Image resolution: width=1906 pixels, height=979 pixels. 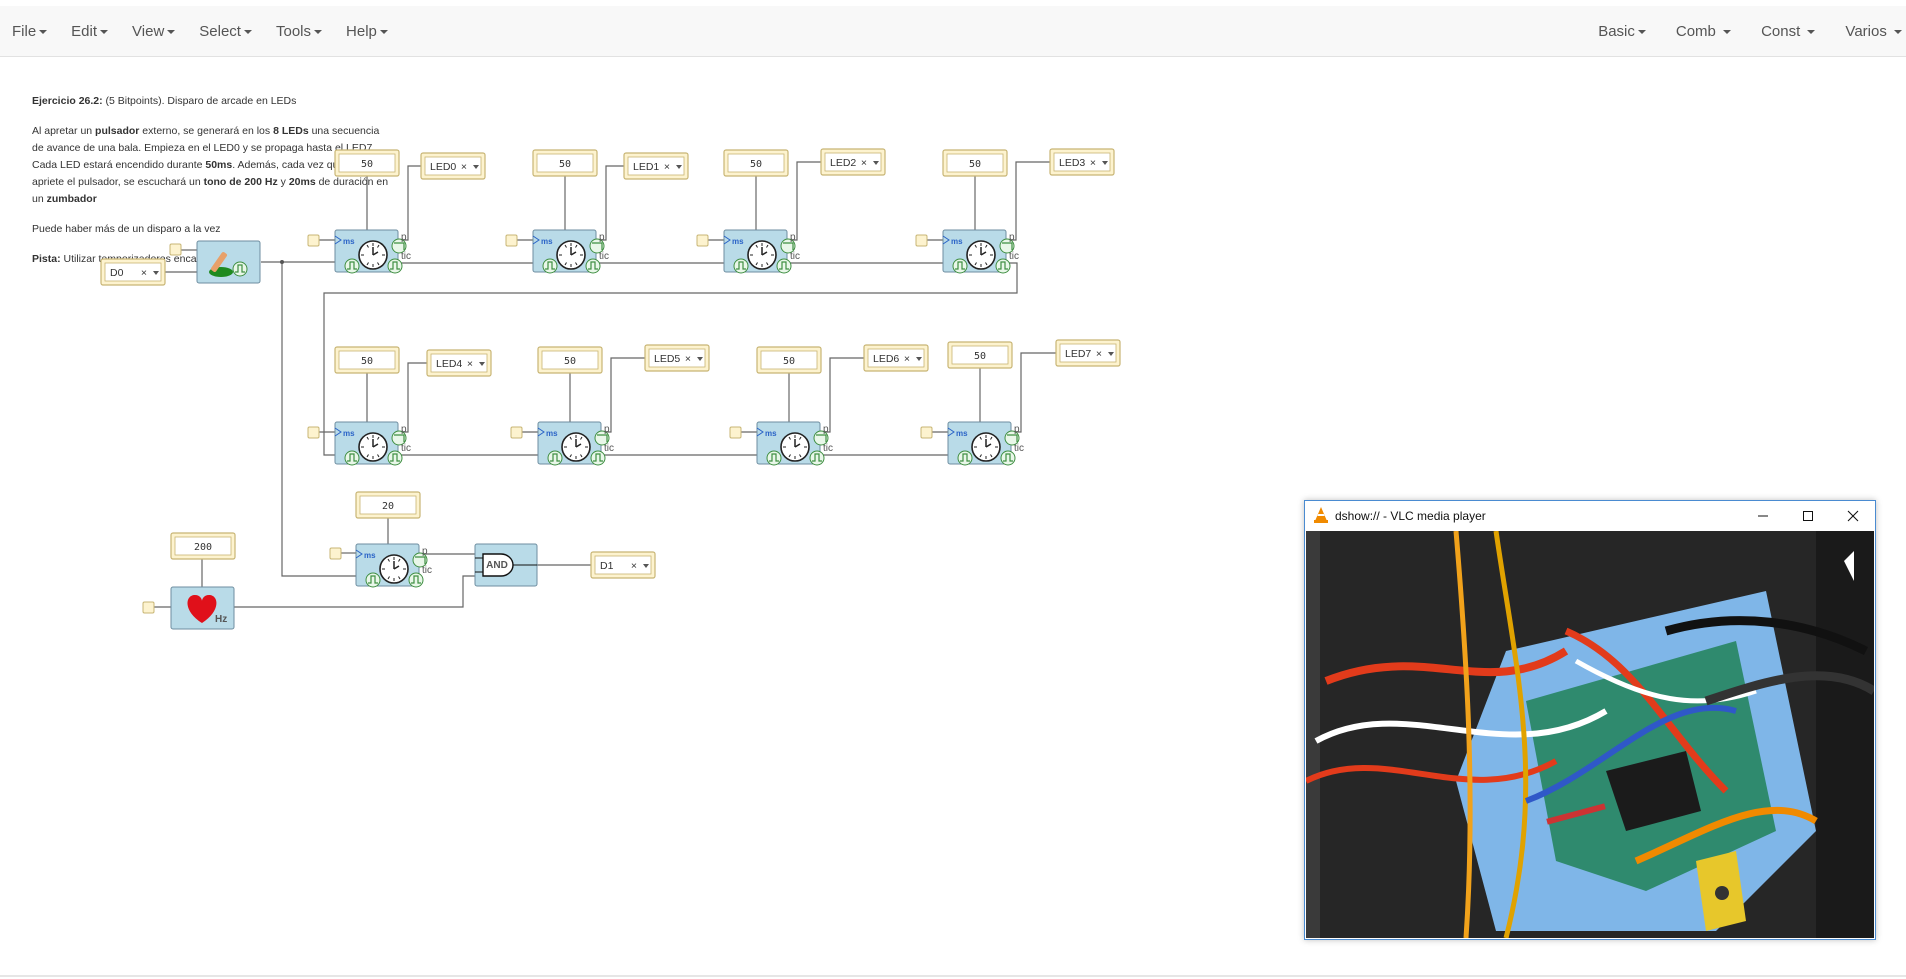 I want to click on pin-label: D1, so click(x=607, y=566).